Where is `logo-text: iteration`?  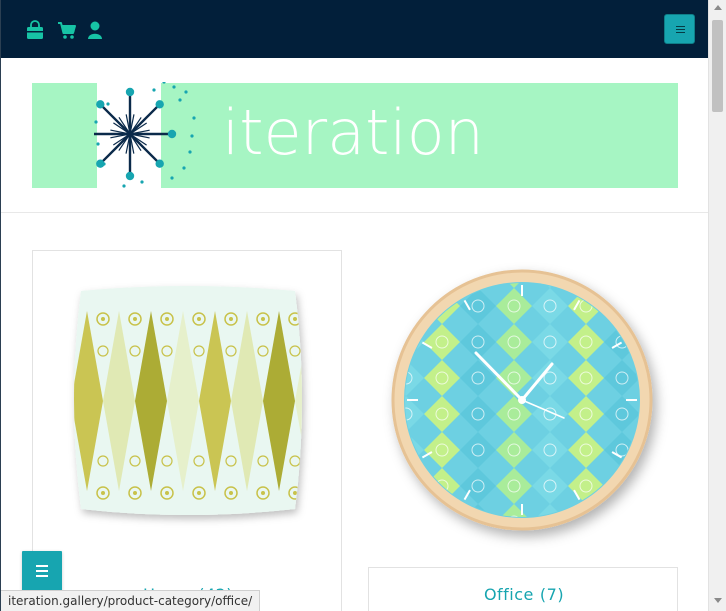
logo-text: iteration is located at coordinates (353, 132).